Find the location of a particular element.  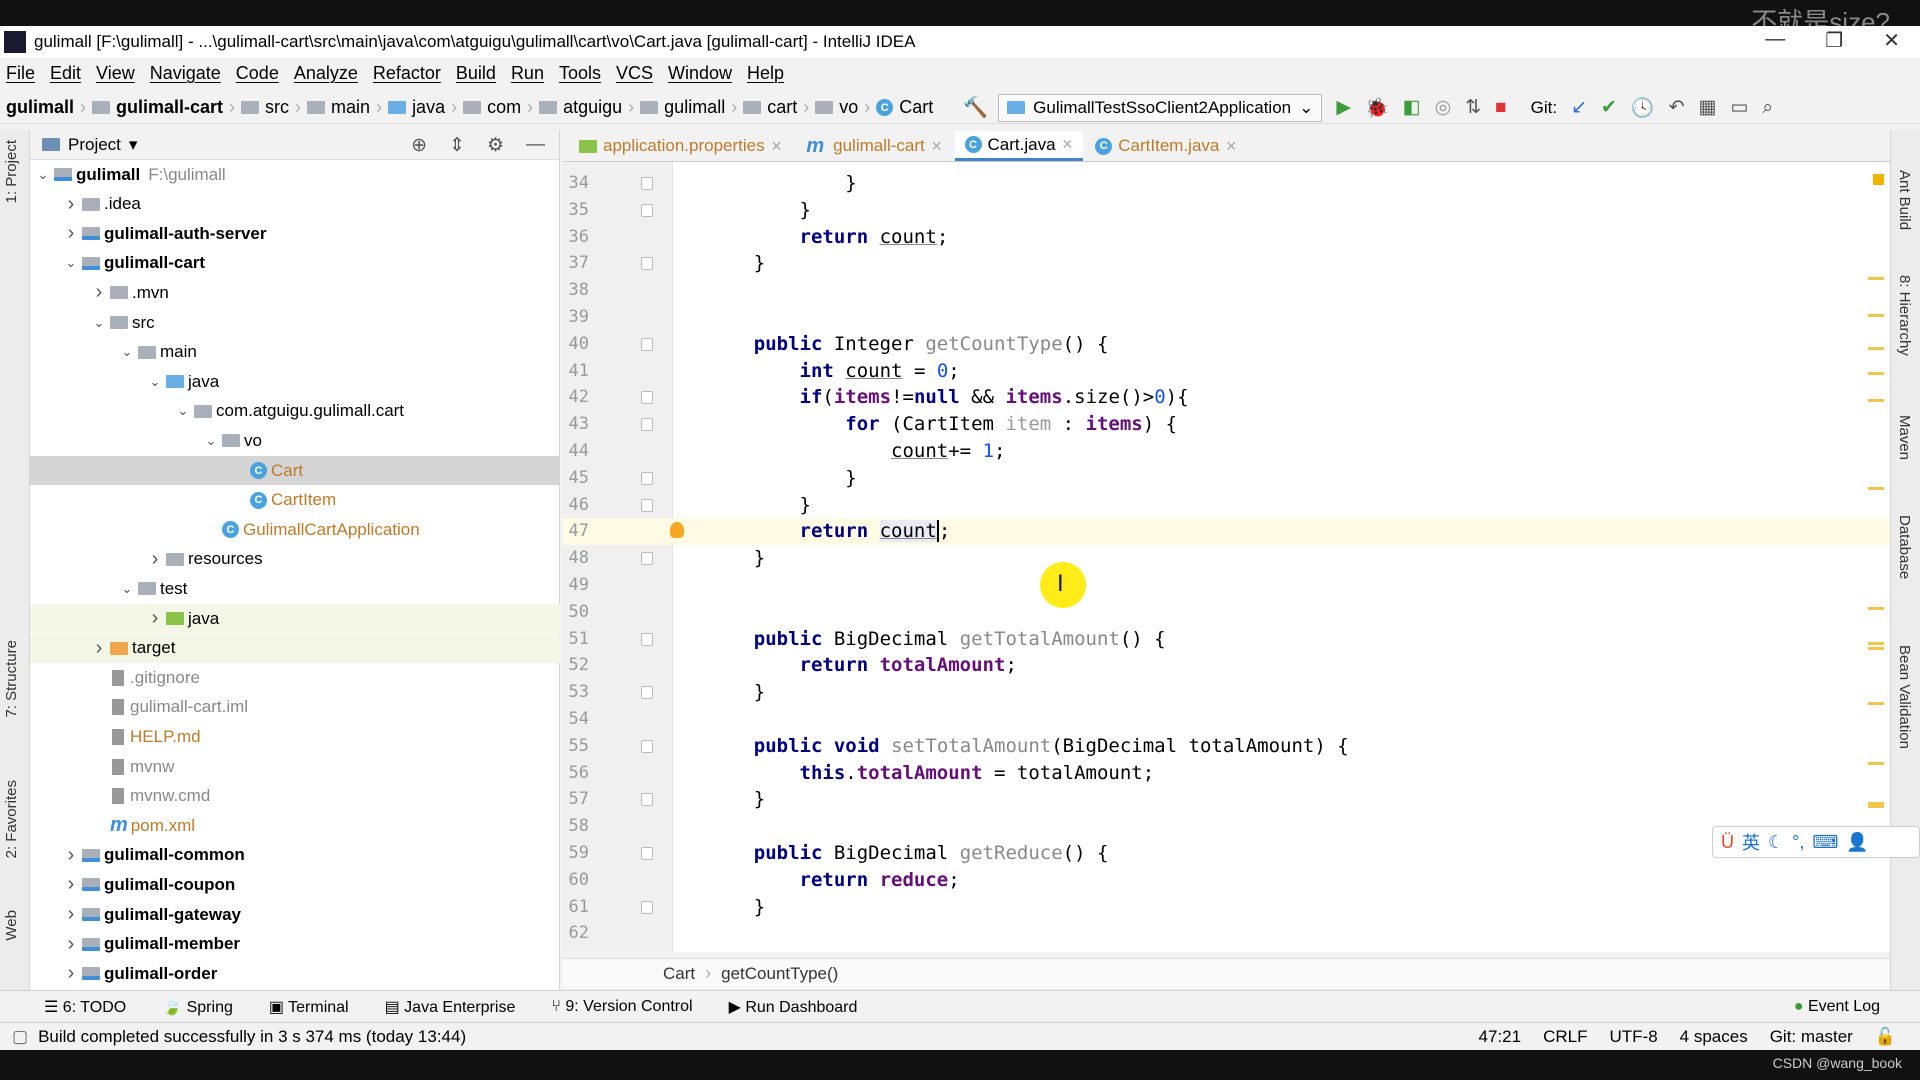

crumb-class: Cart is located at coordinates (679, 974).